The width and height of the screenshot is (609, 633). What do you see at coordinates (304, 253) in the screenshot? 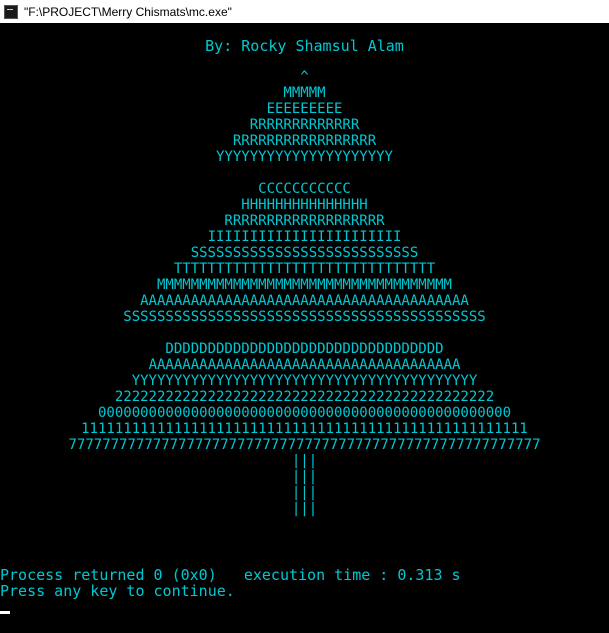
I see `tree-line: SSSSSSSSSSSSSSSSSSSSSSSSSSS` at bounding box center [304, 253].